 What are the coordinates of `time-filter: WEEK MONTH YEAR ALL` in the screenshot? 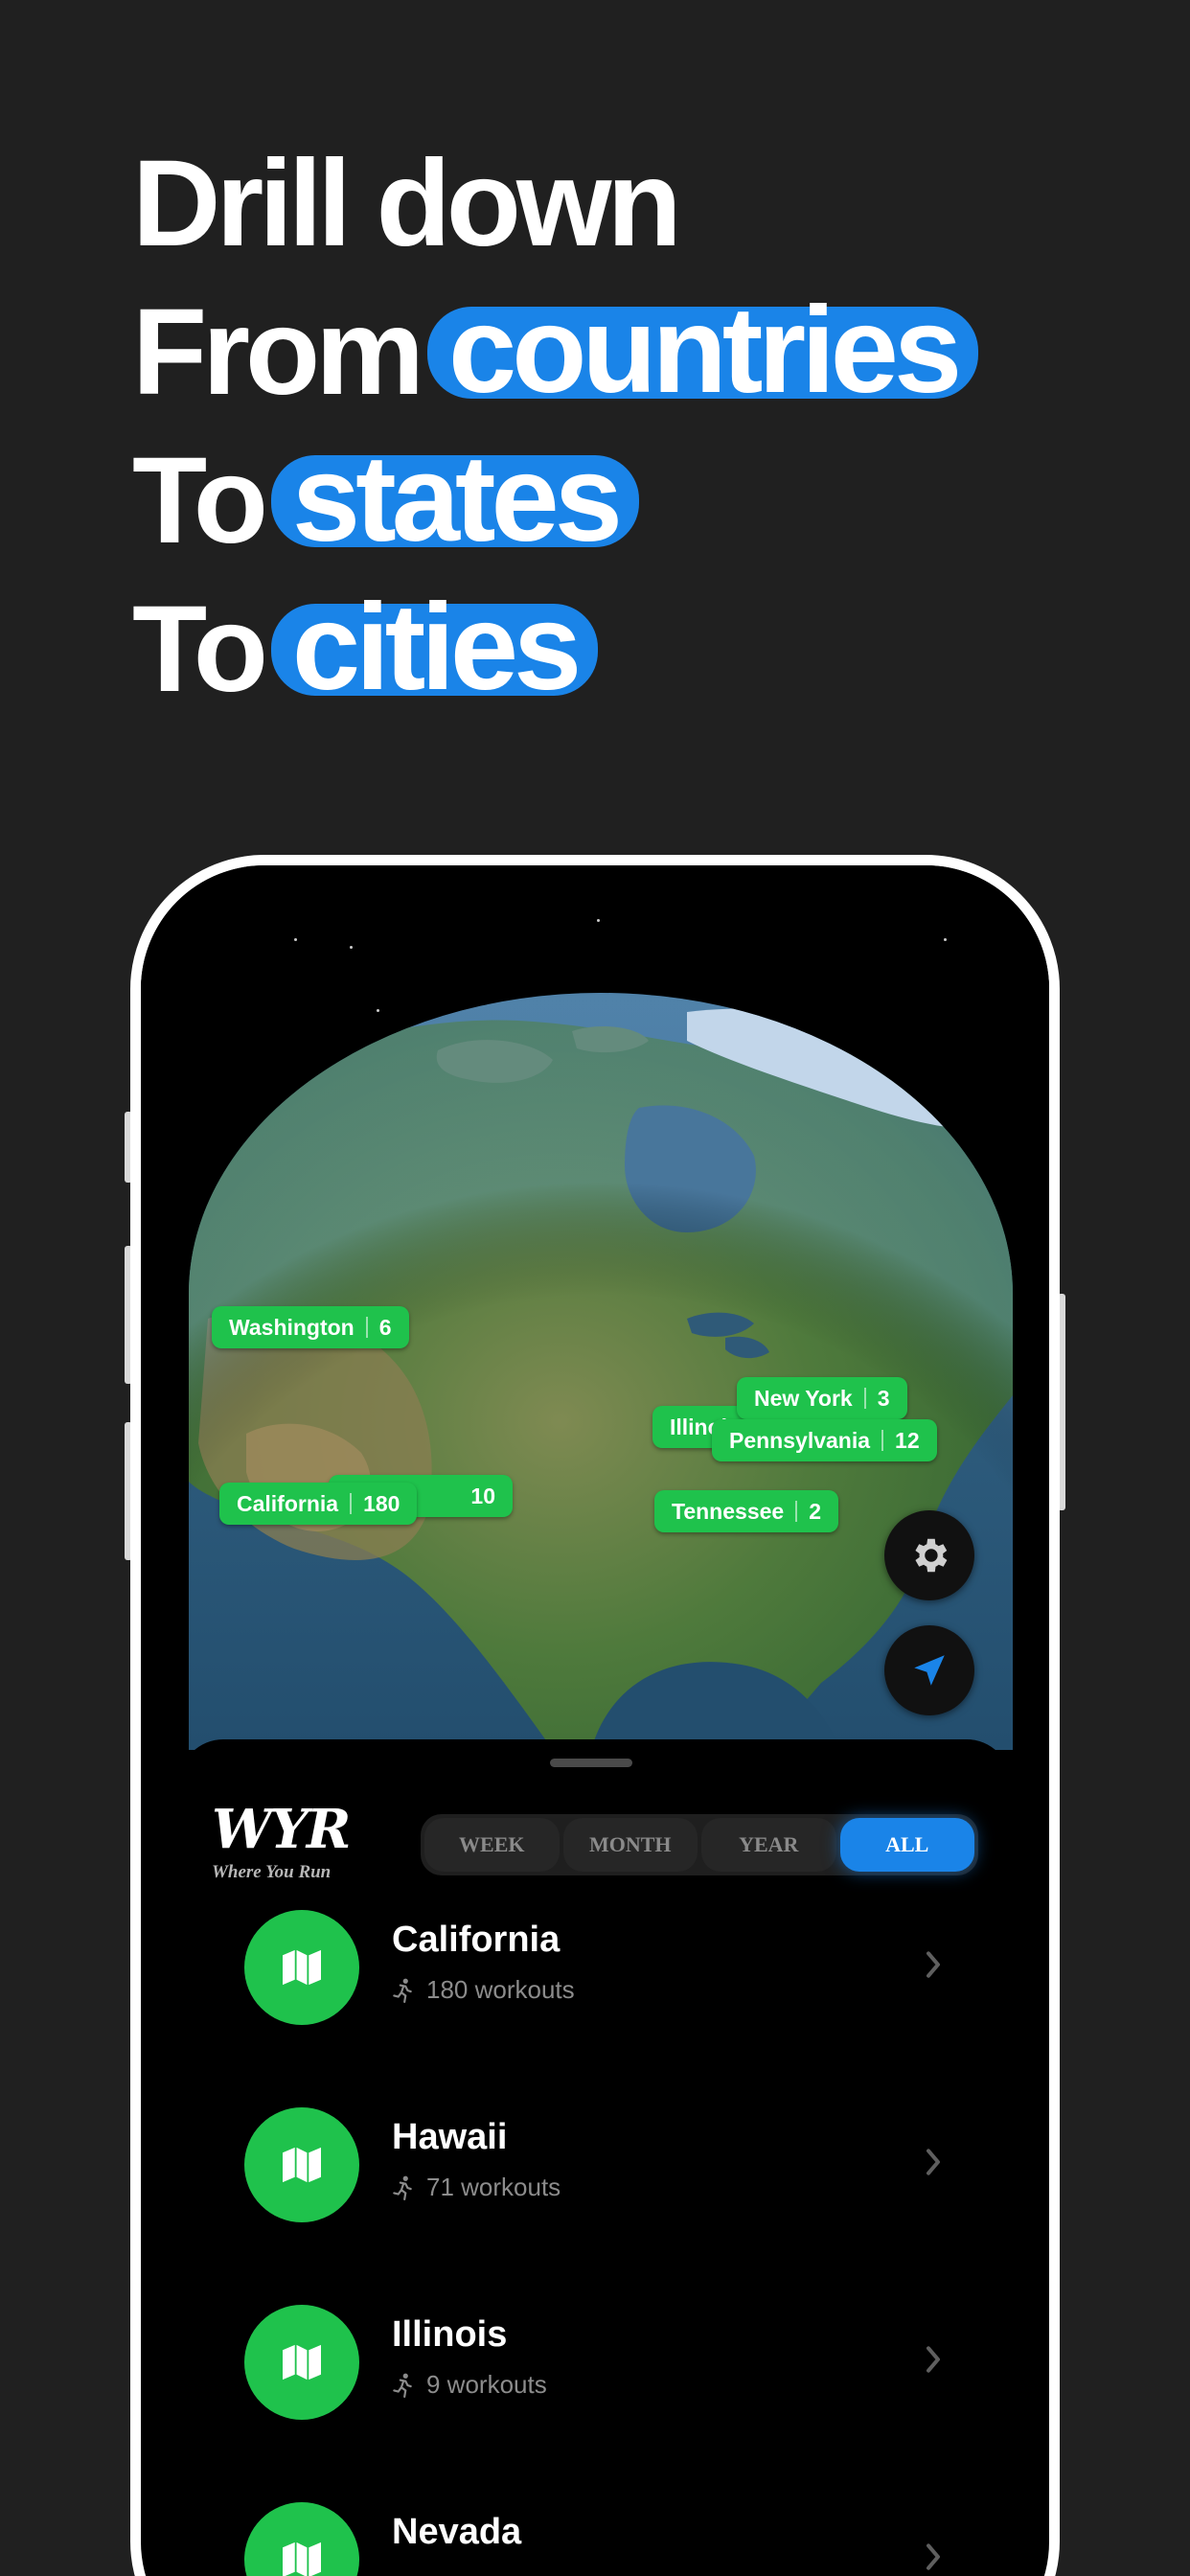 It's located at (700, 1844).